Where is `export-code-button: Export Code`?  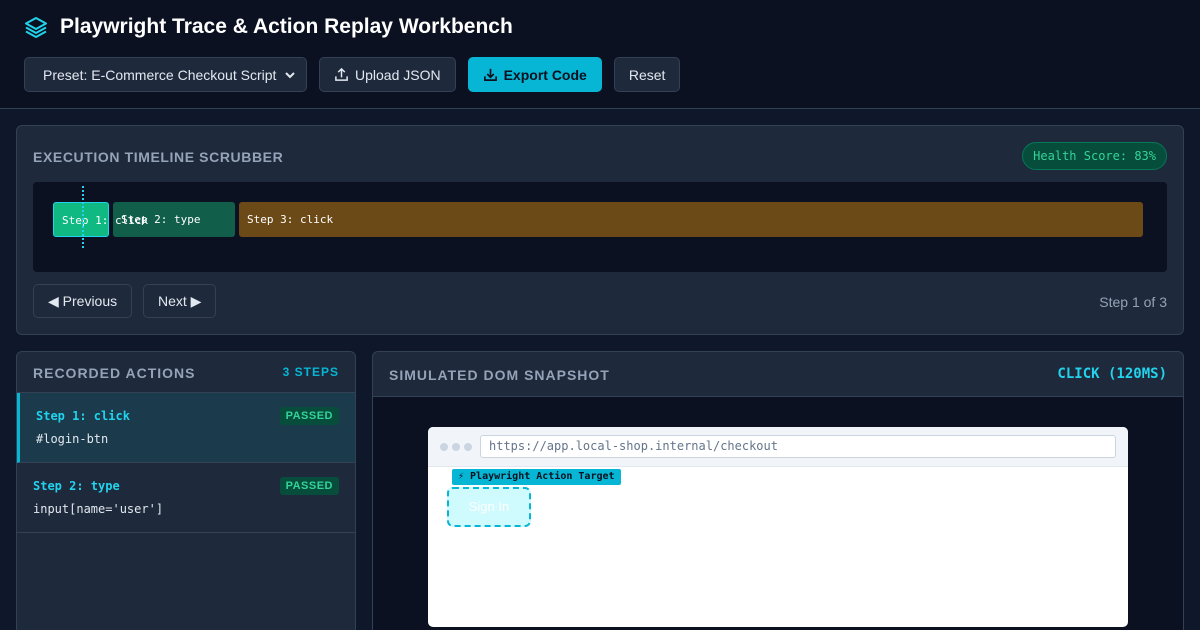 export-code-button: Export Code is located at coordinates (534, 74).